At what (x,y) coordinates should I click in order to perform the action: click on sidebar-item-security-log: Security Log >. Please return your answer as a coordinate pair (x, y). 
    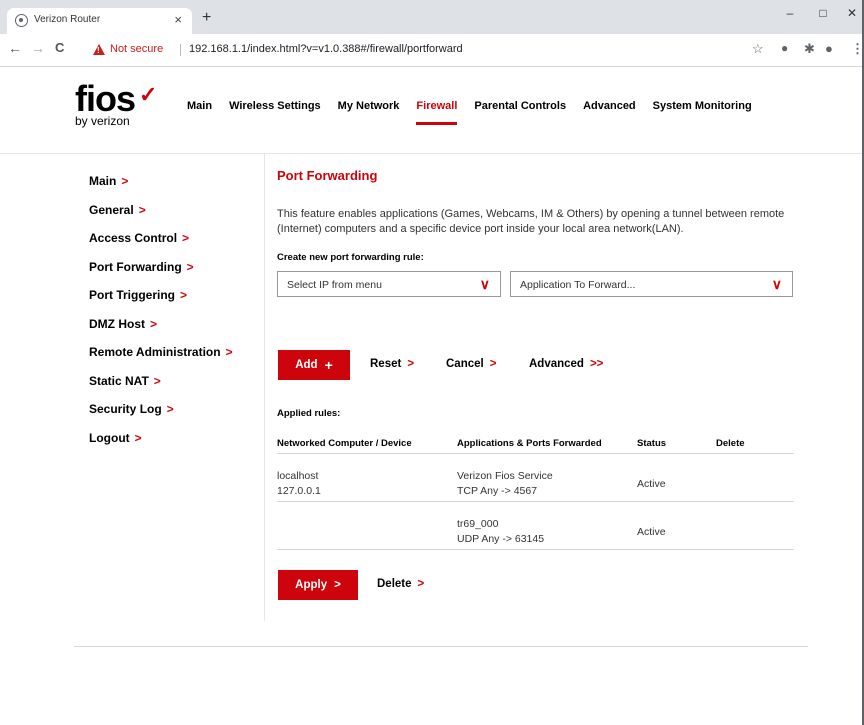
    Looking at the image, I should click on (161, 416).